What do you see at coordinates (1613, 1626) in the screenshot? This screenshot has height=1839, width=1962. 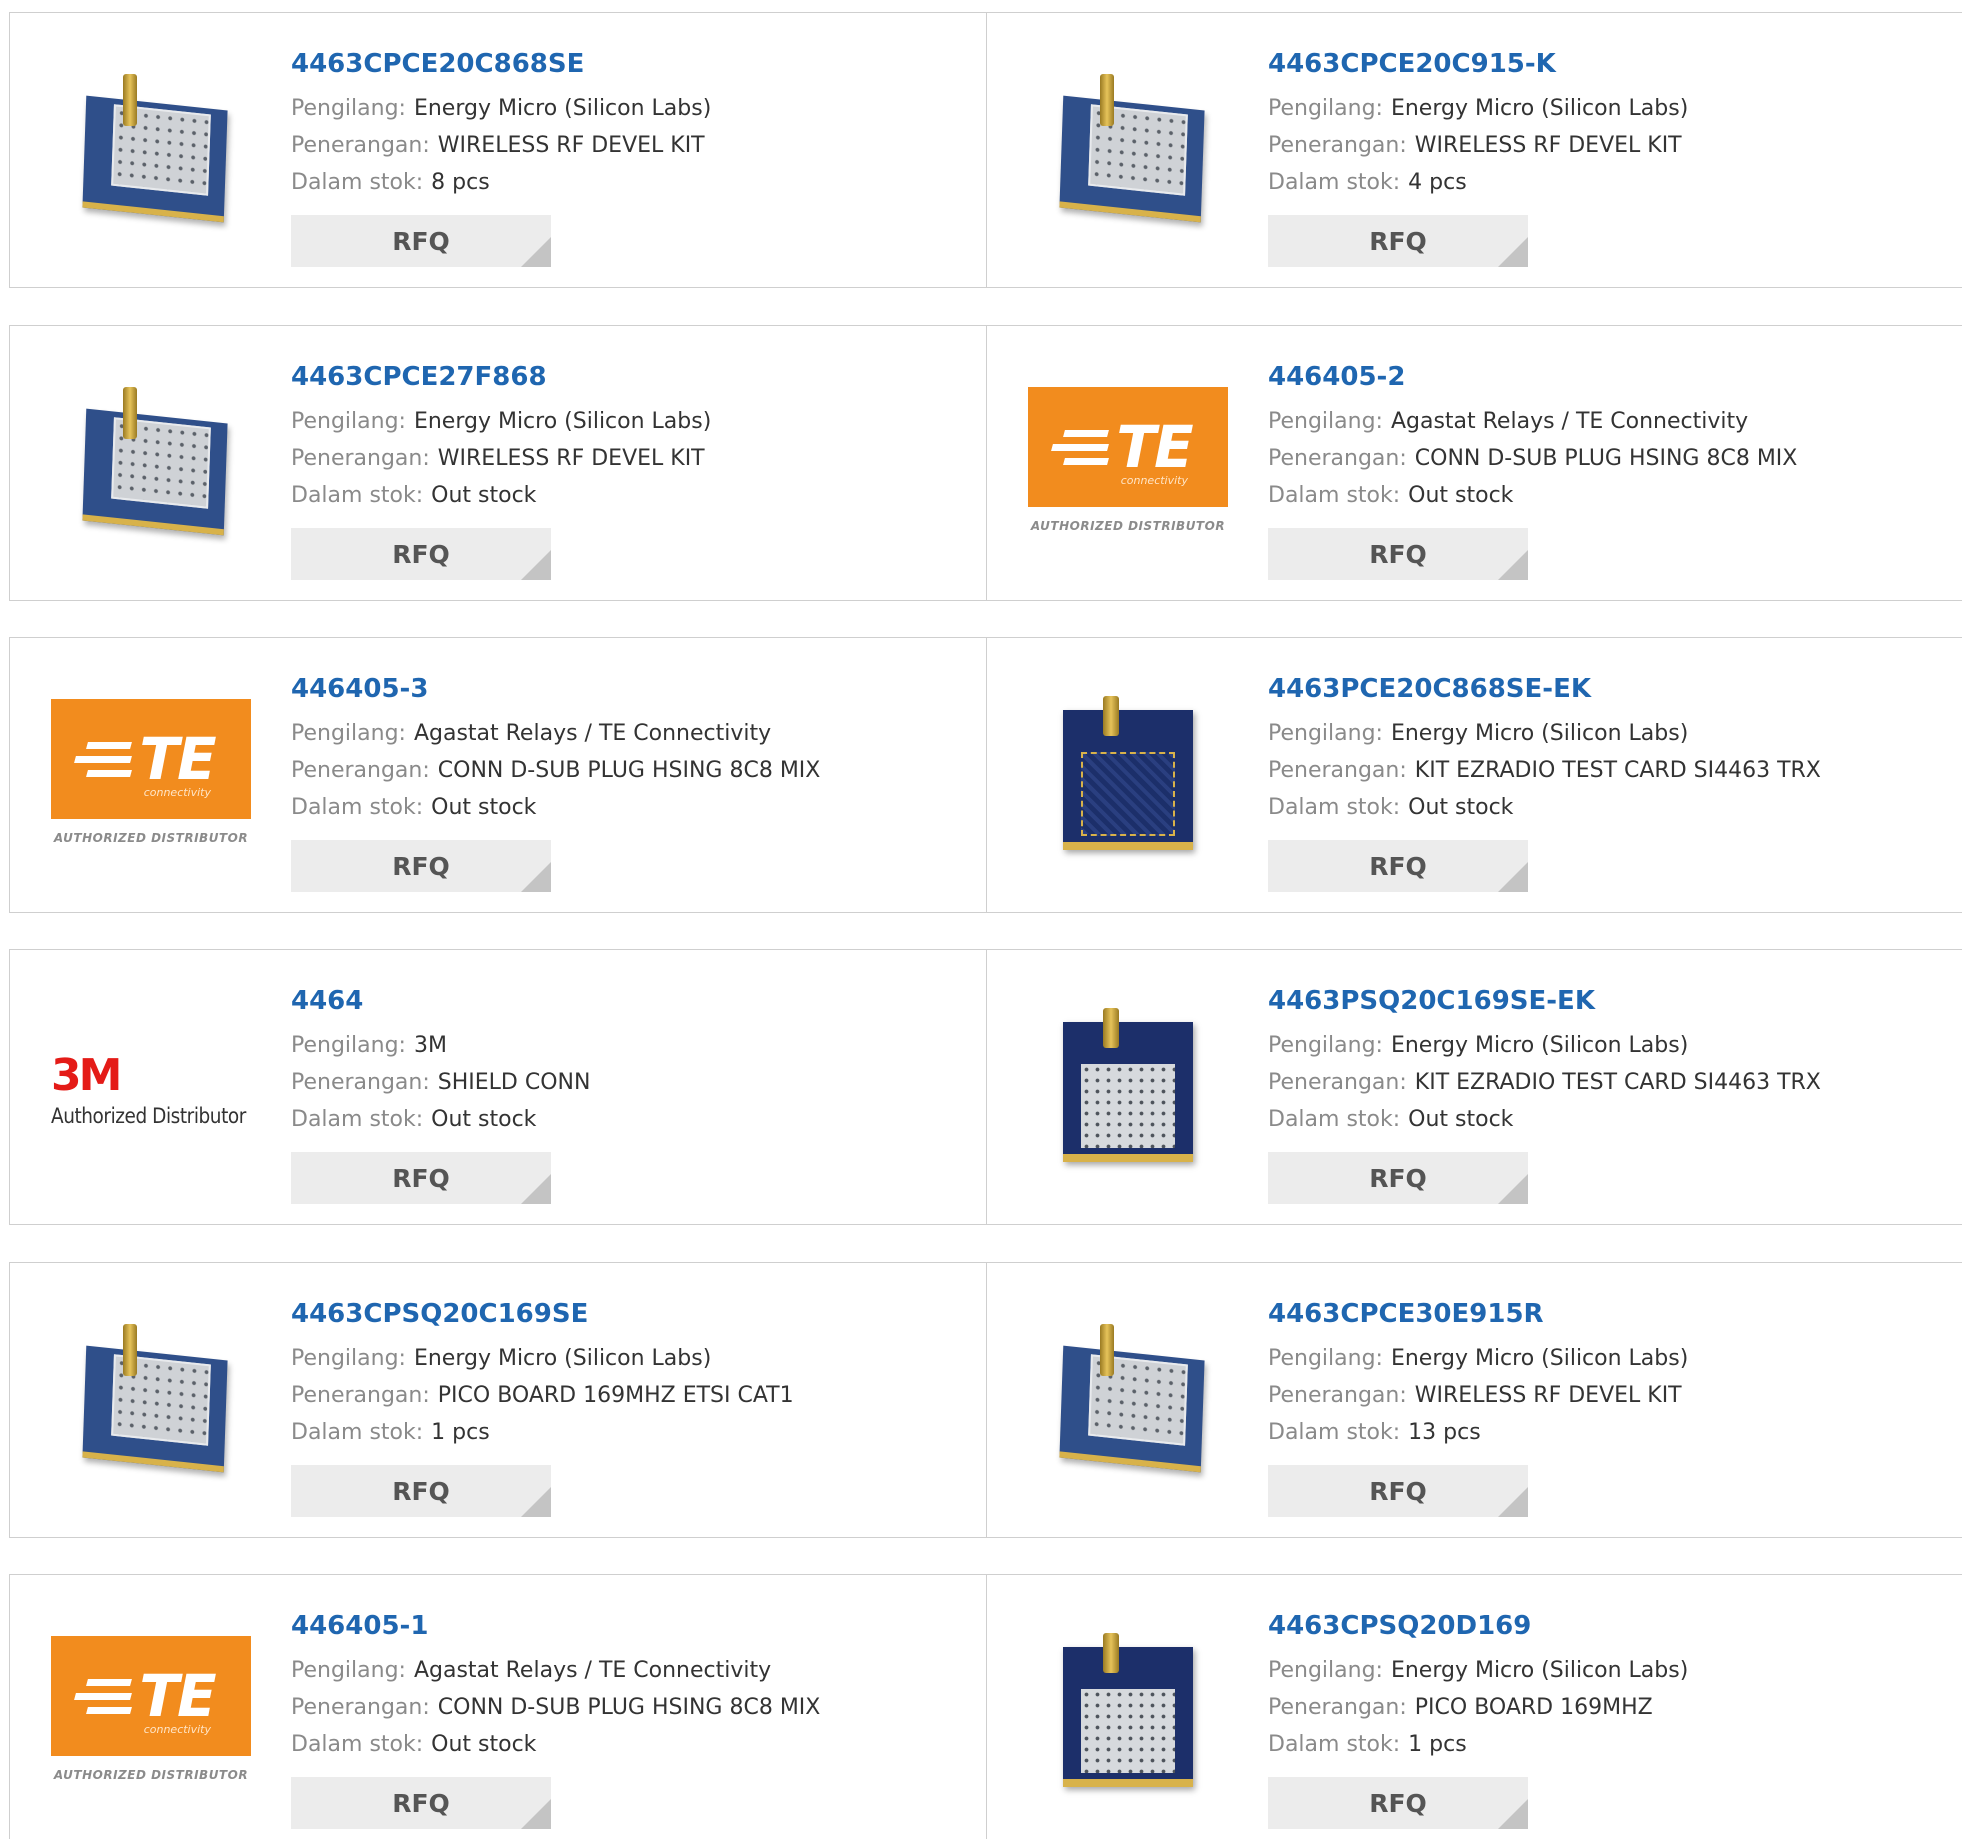 I see `part-number-link: 4463CPSQ20D169` at bounding box center [1613, 1626].